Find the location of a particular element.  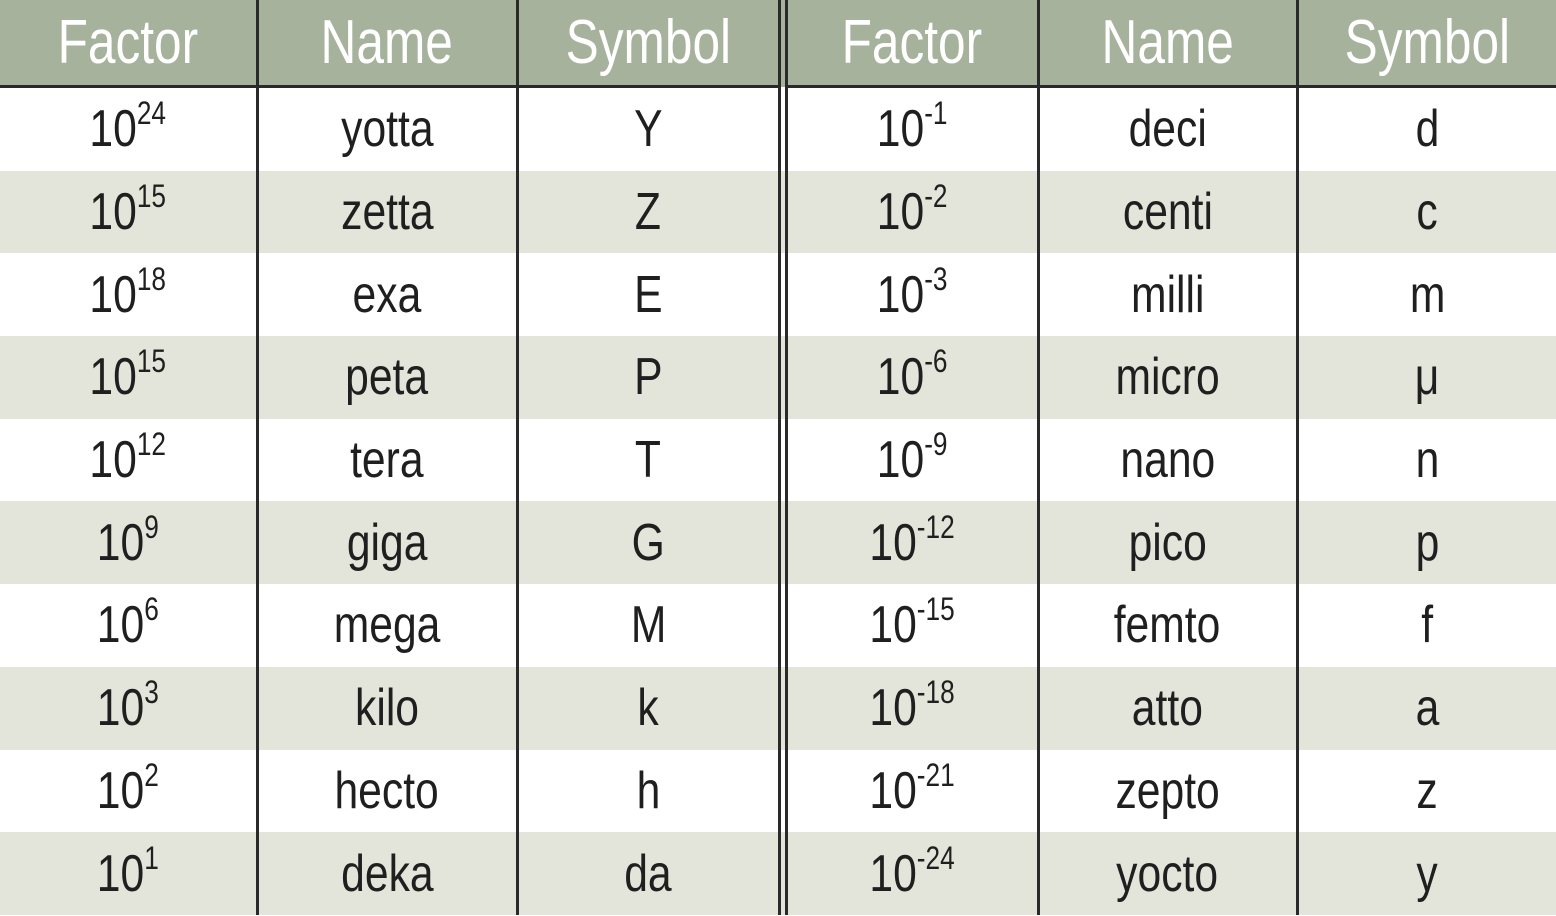

symbol-cell: p is located at coordinates (1426, 543).